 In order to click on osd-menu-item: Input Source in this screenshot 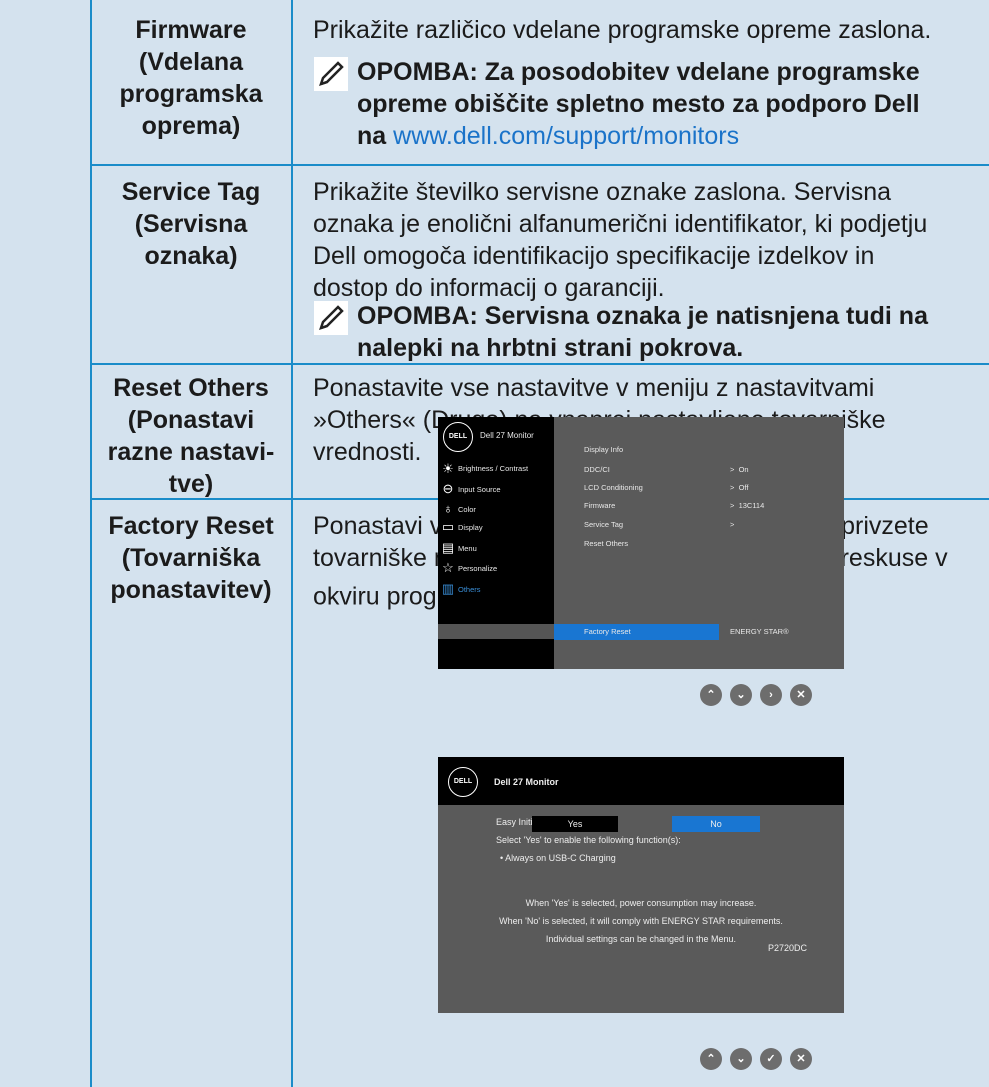, I will do `click(479, 489)`.